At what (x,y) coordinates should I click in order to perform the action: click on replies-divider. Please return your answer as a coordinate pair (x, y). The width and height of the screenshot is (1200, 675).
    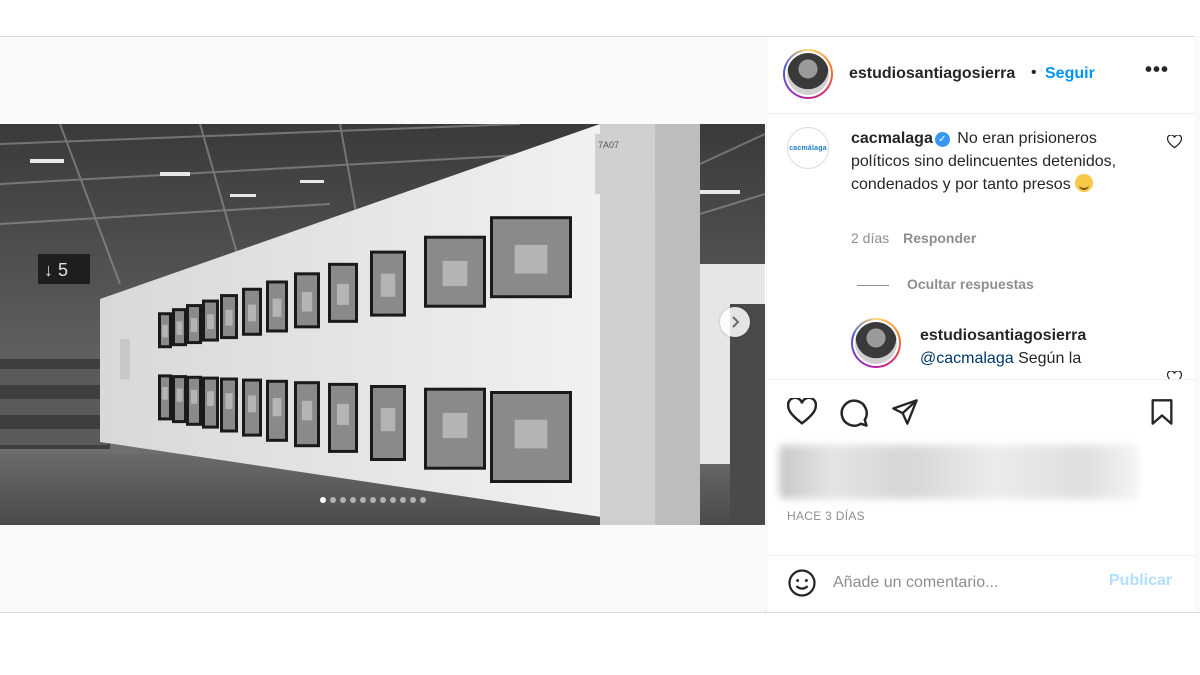
    Looking at the image, I should click on (873, 285).